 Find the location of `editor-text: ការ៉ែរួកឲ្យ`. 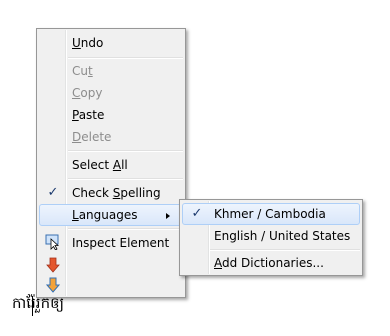

editor-text: ការ៉ែរួកឲ្យ is located at coordinates (38, 305).